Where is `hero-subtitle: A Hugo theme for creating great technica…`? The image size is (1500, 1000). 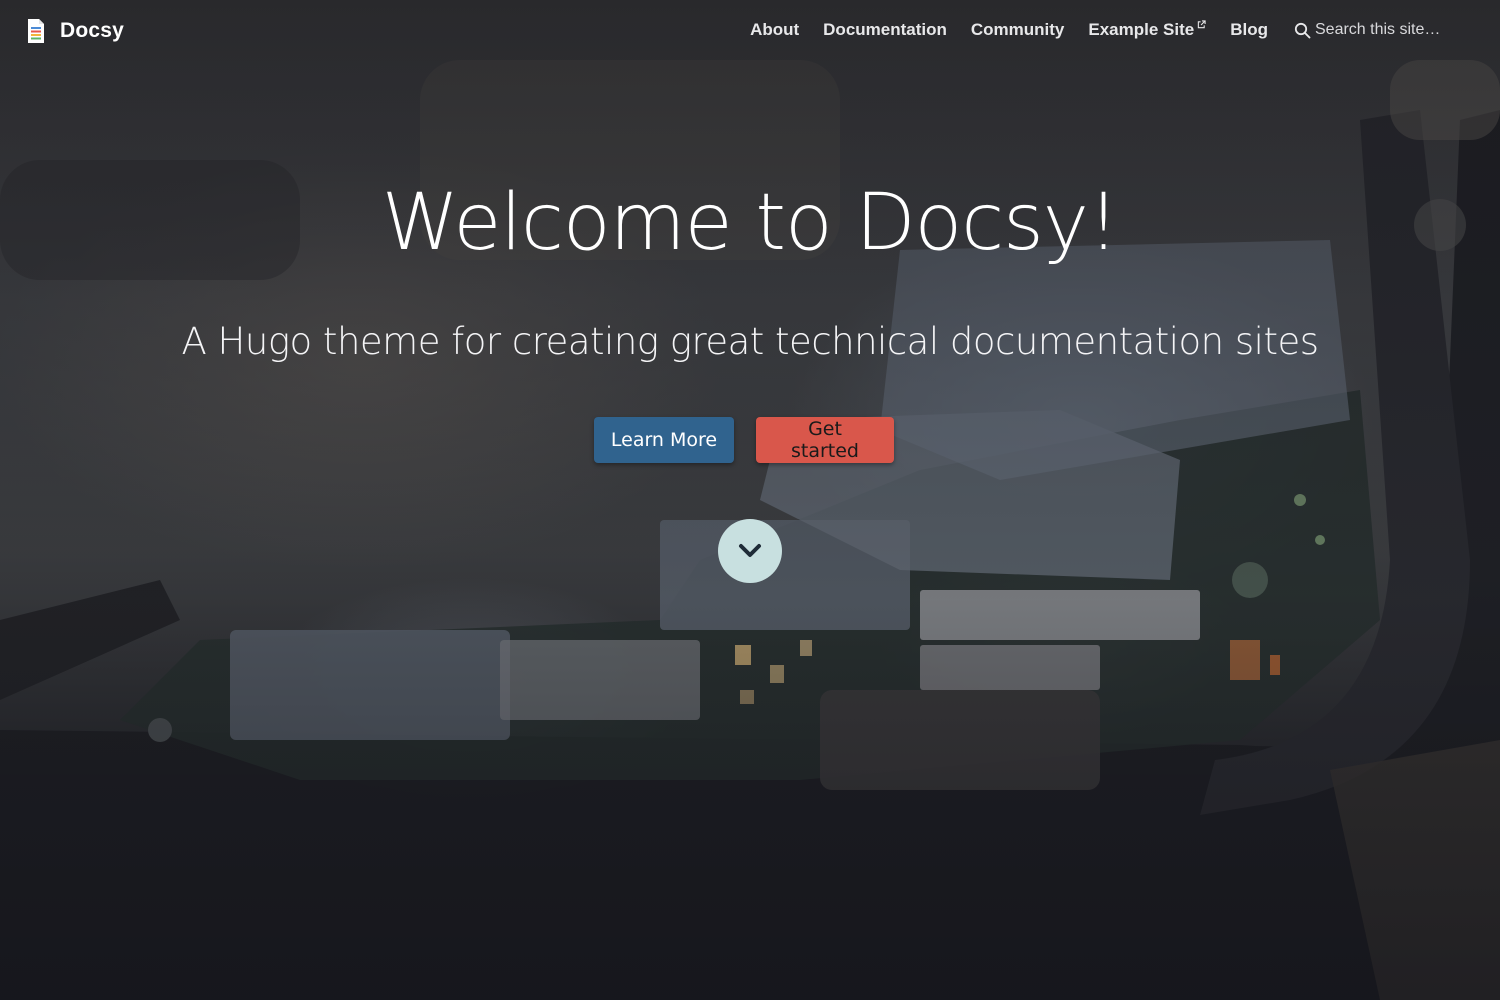 hero-subtitle: A Hugo theme for creating great technica… is located at coordinates (750, 341).